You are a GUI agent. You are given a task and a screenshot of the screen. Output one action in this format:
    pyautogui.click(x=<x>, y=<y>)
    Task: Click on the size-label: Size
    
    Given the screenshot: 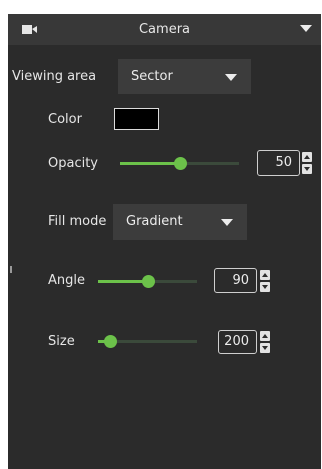 What is the action you would take?
    pyautogui.click(x=61, y=341)
    